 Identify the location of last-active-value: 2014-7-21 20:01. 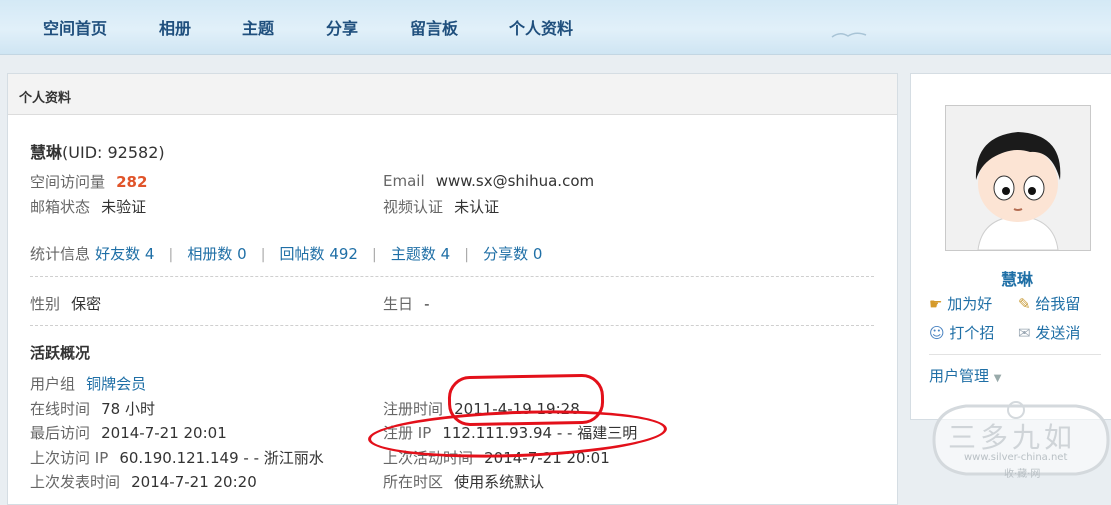
(547, 458).